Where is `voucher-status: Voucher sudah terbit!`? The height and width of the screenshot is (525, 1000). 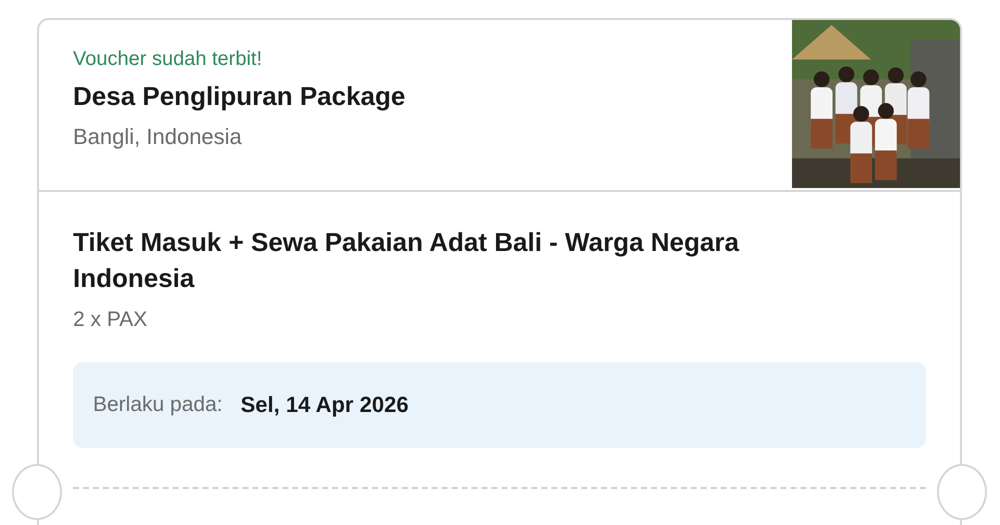 voucher-status: Voucher sudah terbit! is located at coordinates (168, 59).